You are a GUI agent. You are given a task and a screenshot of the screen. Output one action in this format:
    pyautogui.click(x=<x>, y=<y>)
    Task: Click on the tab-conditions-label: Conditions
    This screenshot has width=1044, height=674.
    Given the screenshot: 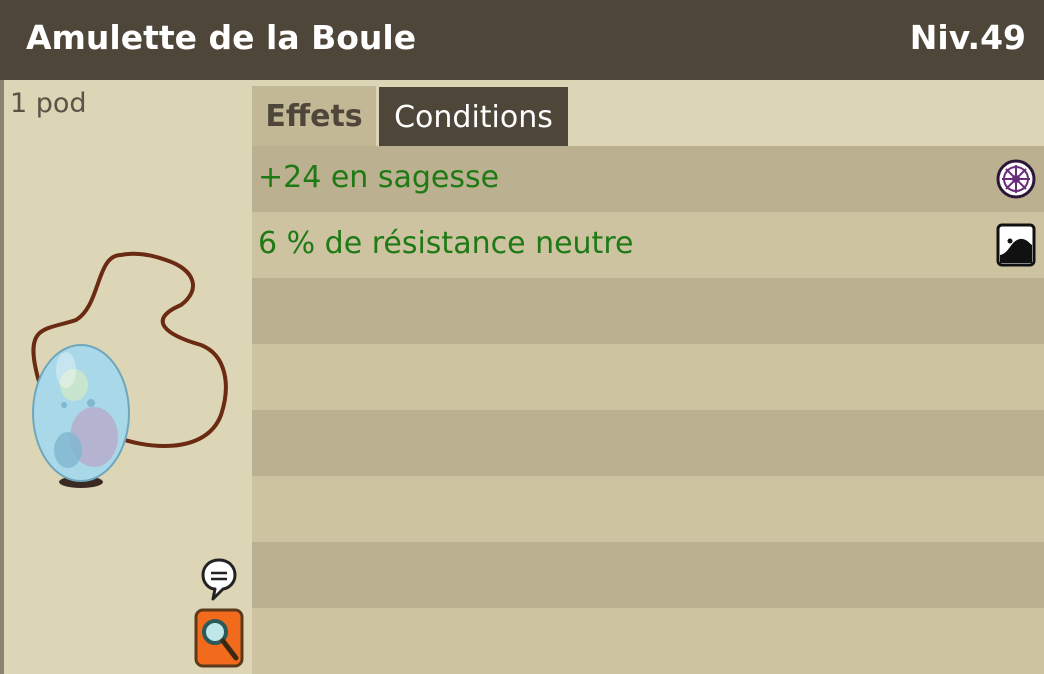 What is the action you would take?
    pyautogui.click(x=473, y=117)
    